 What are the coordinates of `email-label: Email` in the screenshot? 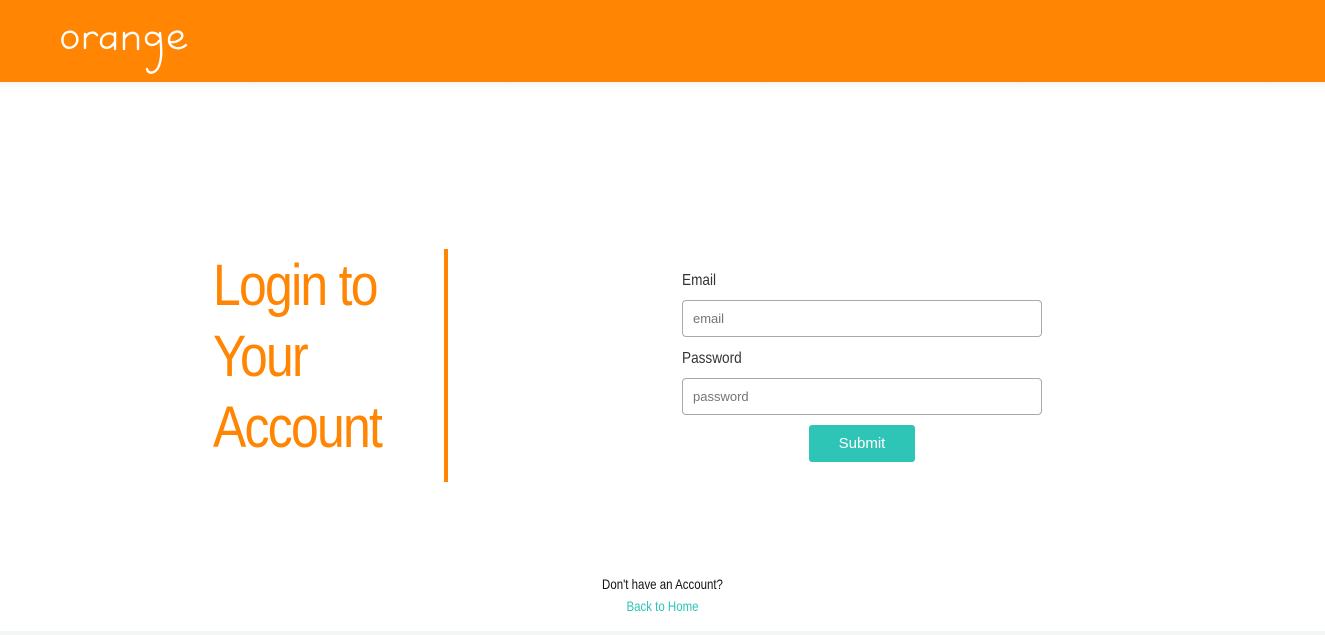 It's located at (699, 280).